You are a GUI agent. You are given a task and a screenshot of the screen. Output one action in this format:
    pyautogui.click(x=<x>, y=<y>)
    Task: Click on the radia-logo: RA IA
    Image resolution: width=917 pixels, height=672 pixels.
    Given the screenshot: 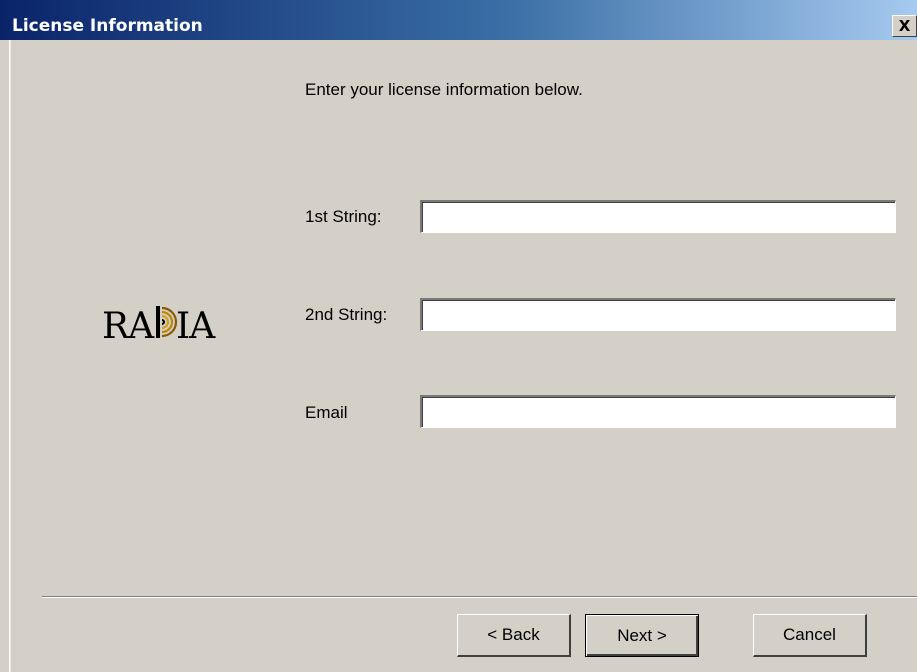 What is the action you would take?
    pyautogui.click(x=159, y=326)
    